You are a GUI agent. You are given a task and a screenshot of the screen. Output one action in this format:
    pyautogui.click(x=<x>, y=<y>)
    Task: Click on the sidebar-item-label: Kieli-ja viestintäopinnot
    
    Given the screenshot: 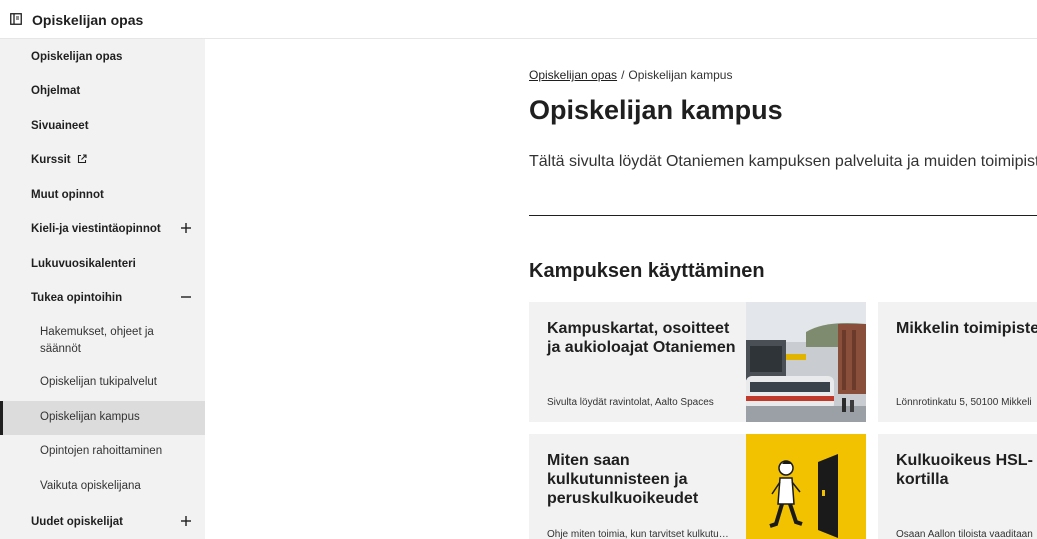 What is the action you would take?
    pyautogui.click(x=96, y=228)
    